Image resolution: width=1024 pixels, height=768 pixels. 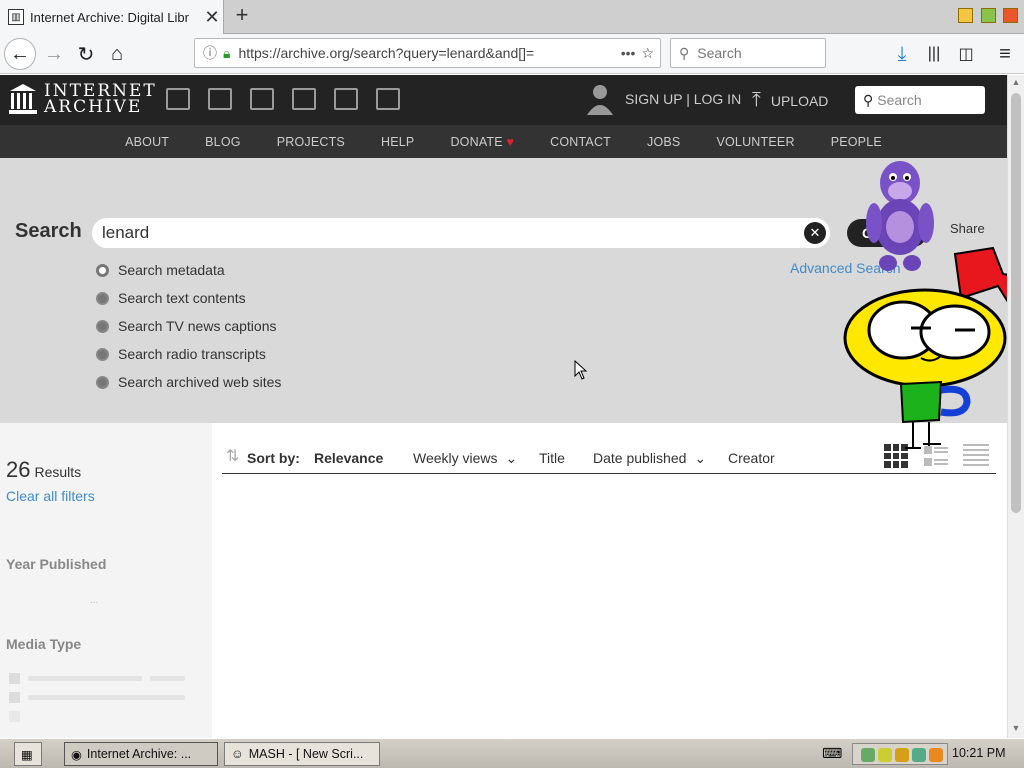 I want to click on library-button: |||, so click(x=934, y=54).